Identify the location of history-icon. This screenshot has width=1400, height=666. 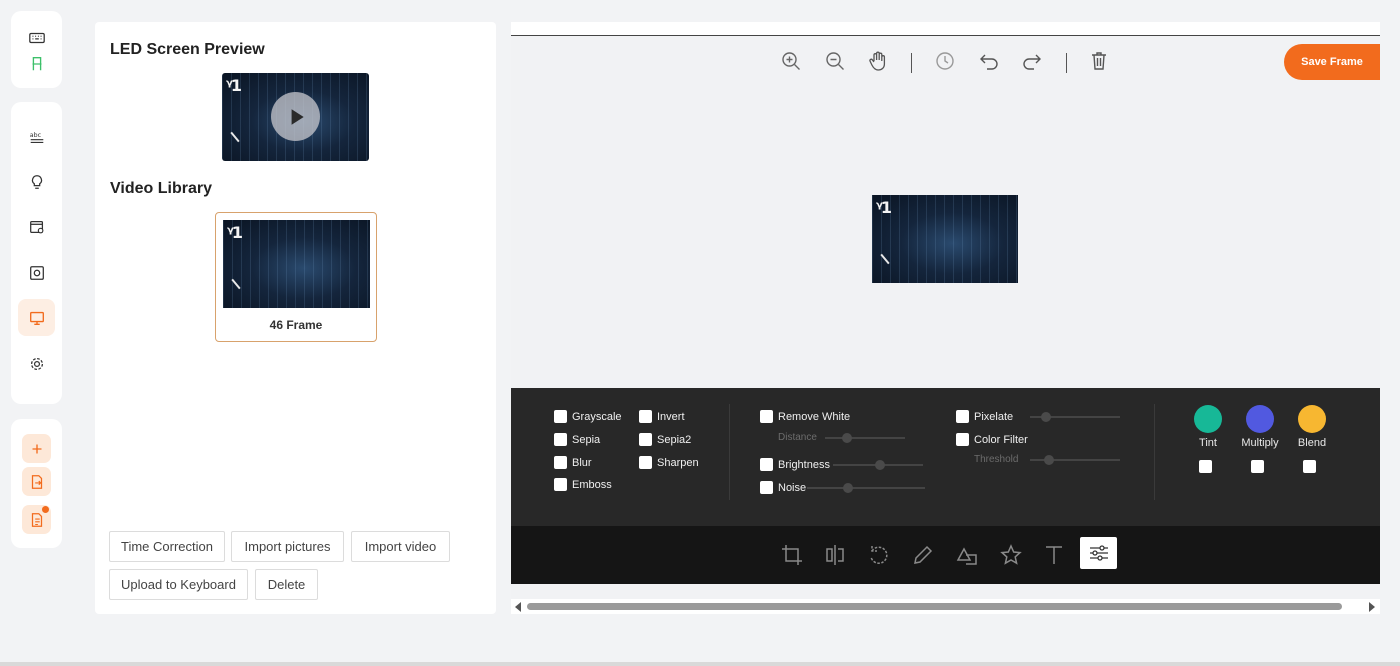
(945, 61).